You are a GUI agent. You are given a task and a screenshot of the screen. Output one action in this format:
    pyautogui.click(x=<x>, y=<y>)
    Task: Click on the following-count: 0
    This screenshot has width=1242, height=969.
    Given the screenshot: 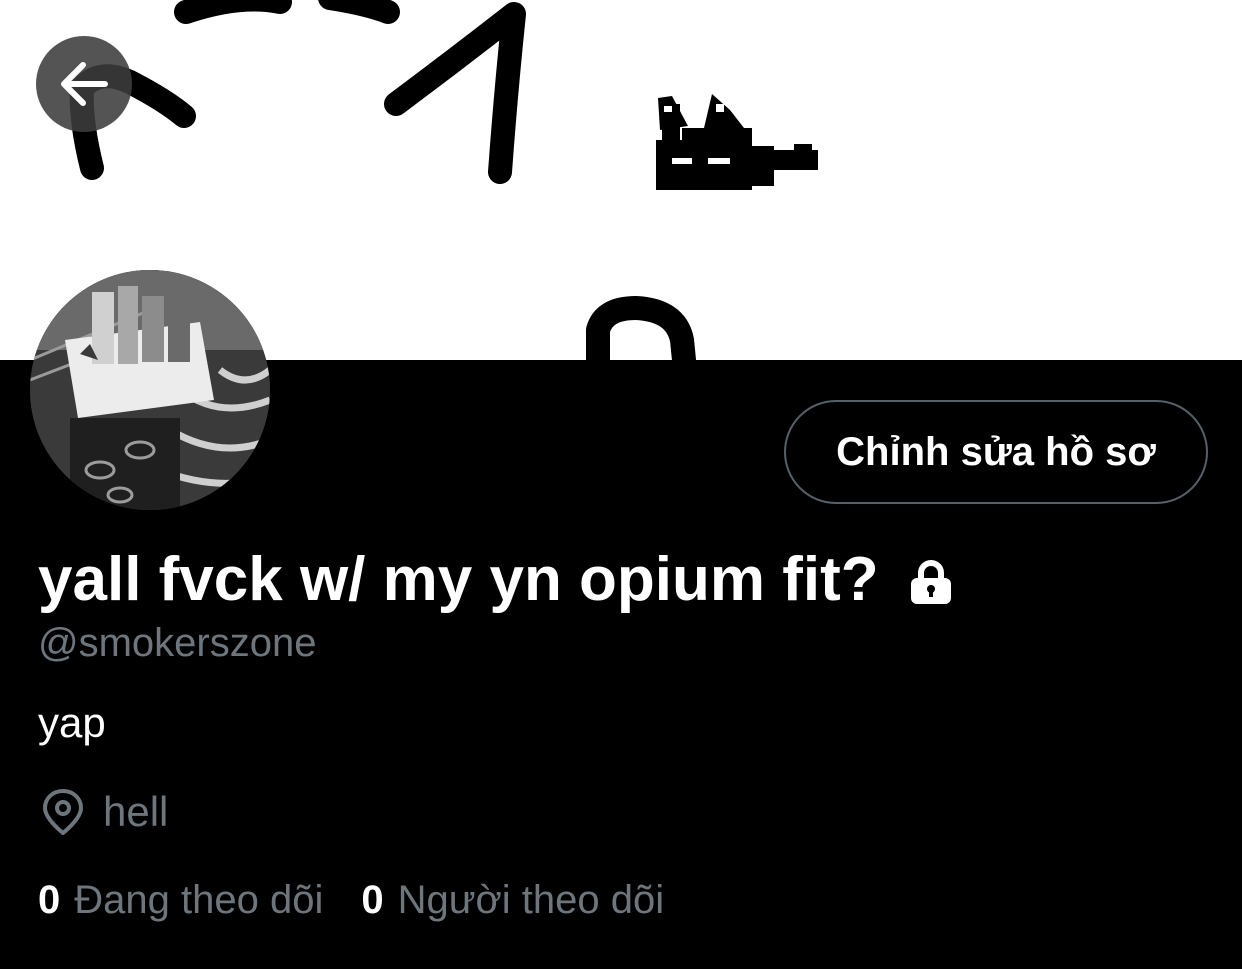 What is the action you would take?
    pyautogui.click(x=49, y=900)
    